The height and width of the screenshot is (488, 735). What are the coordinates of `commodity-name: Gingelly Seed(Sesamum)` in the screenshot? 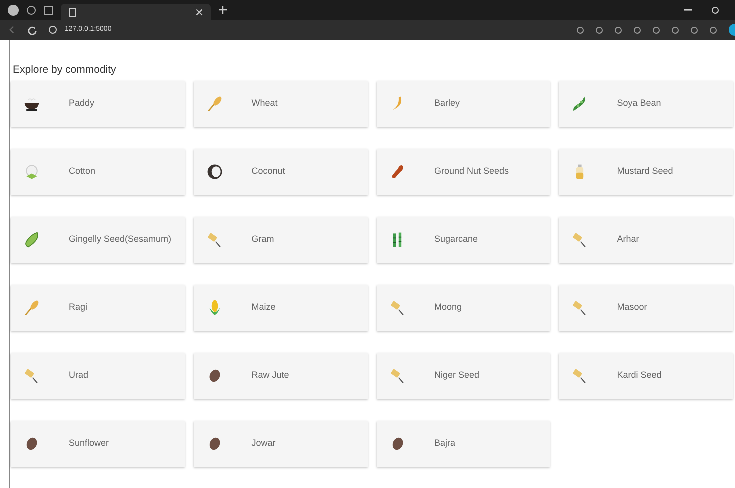 It's located at (120, 239).